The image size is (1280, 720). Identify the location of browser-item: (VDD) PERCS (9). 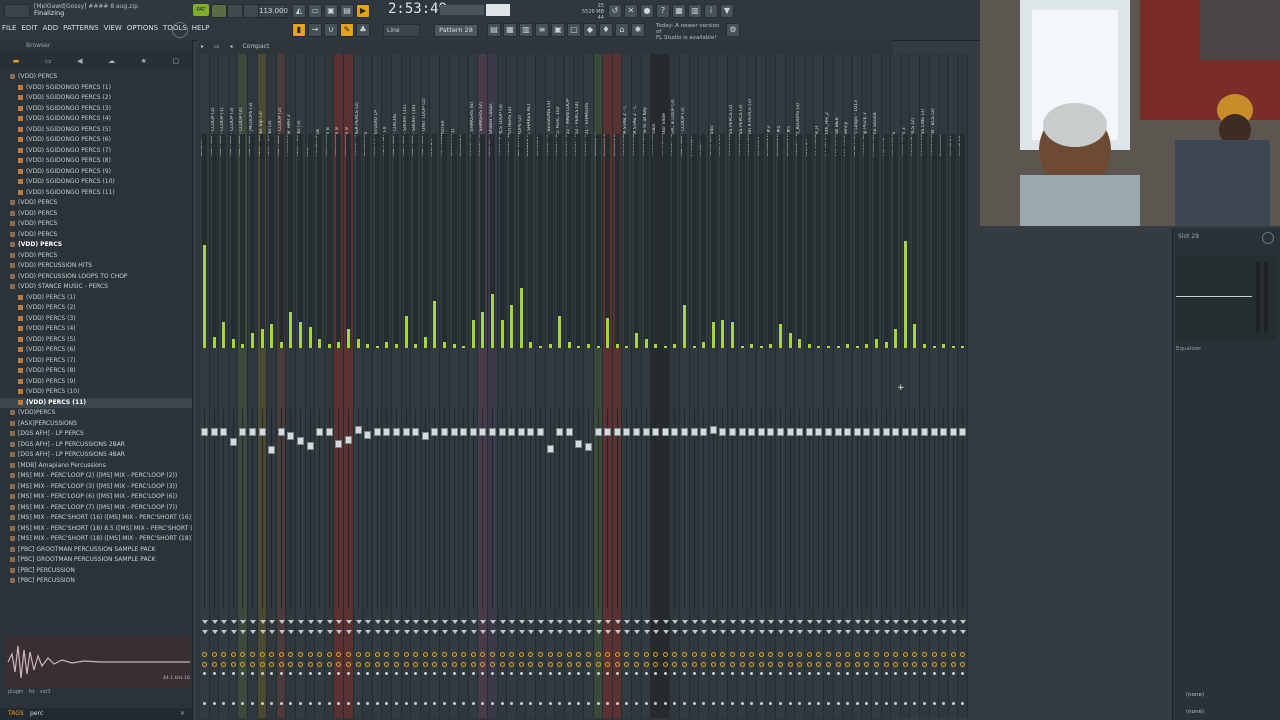
(96, 382).